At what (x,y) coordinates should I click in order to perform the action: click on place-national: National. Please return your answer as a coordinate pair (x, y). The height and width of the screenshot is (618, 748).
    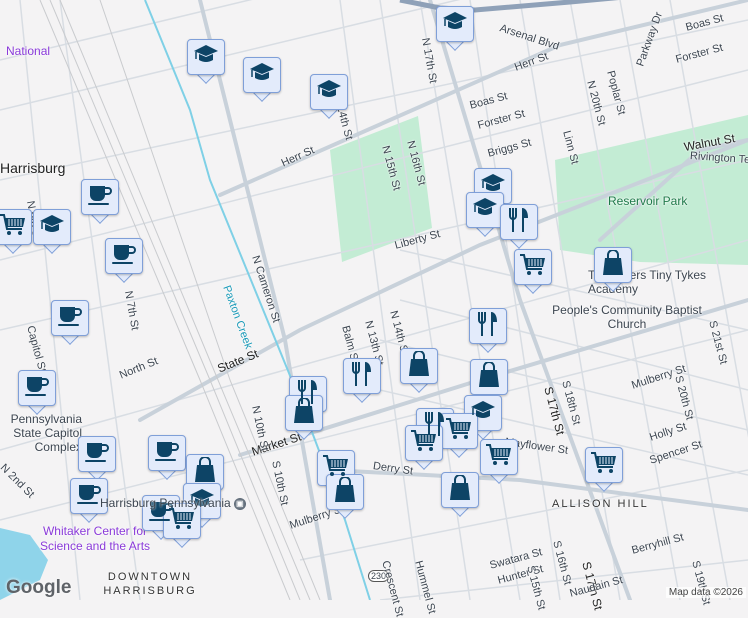
    Looking at the image, I should click on (28, 51).